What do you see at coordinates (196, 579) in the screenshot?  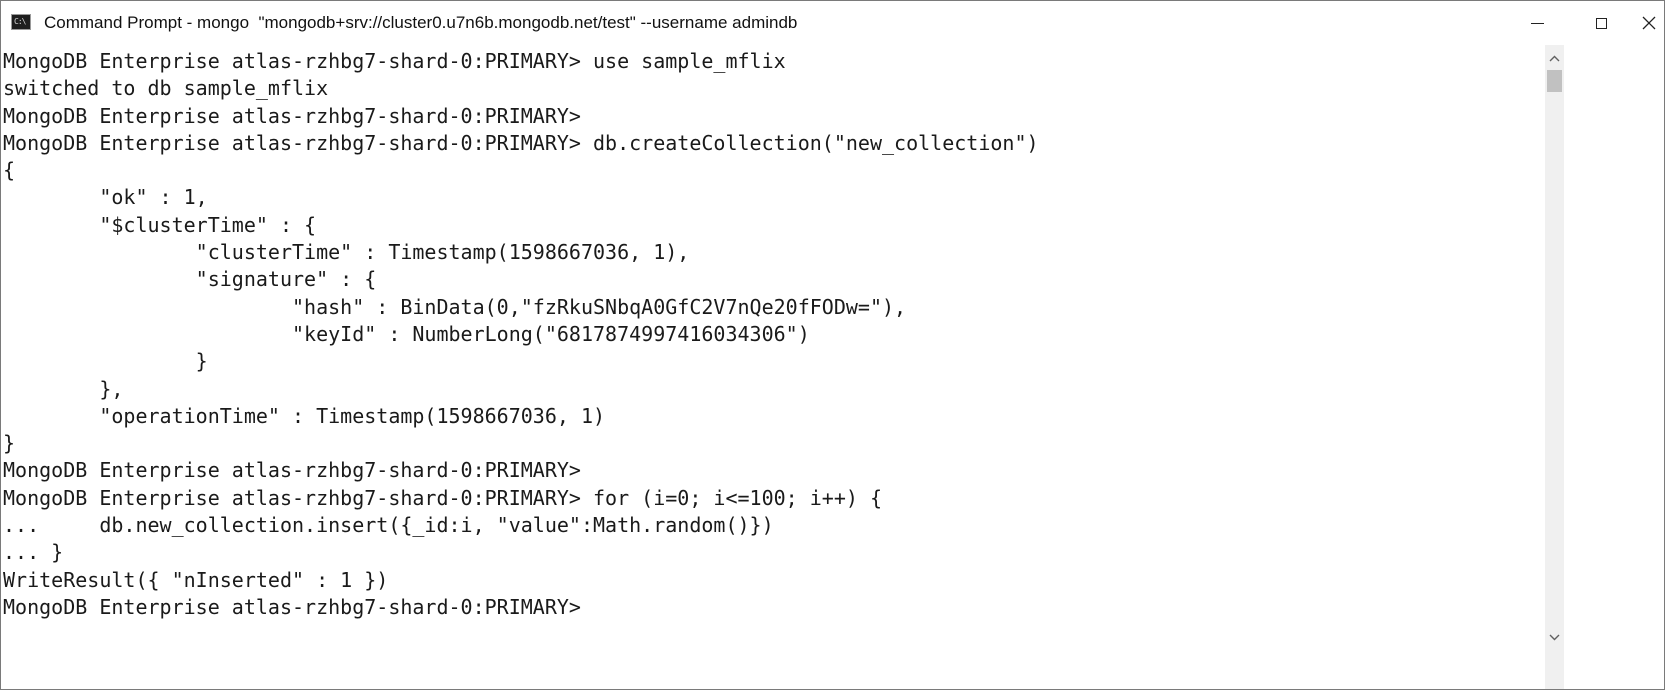 I see `console-line: WriteResult({ "nInserted" : 1 })` at bounding box center [196, 579].